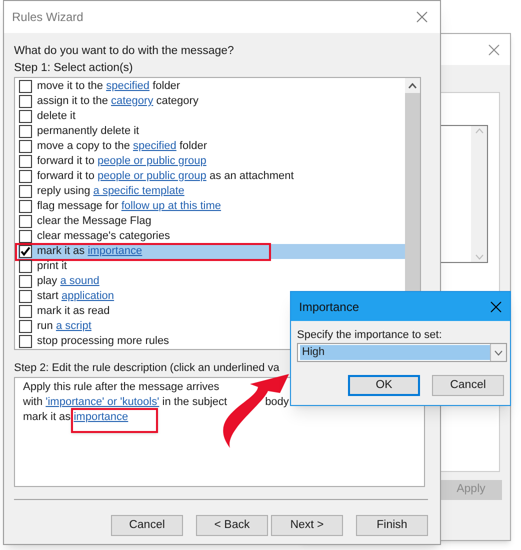 This screenshot has height=550, width=521. What do you see at coordinates (211, 236) in the screenshot?
I see `action-row: clear message's categories` at bounding box center [211, 236].